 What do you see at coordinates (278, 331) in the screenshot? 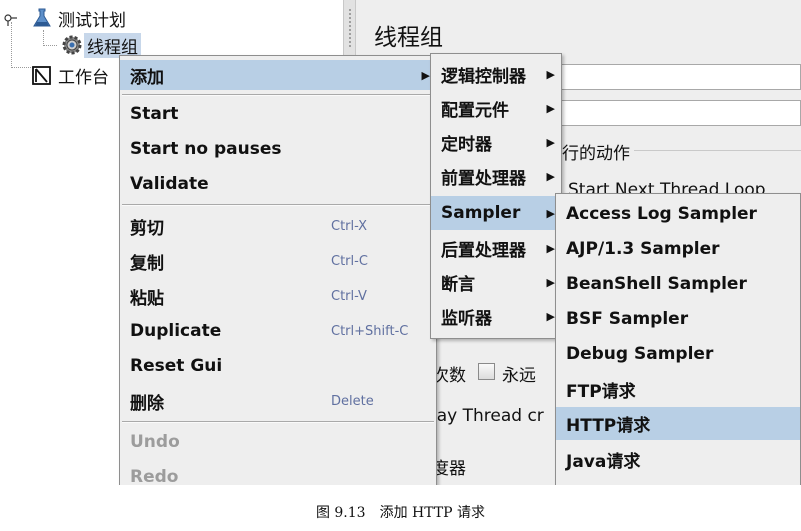
I see `menu-item-duplicate: Duplicate Ctrl+Shift-C` at bounding box center [278, 331].